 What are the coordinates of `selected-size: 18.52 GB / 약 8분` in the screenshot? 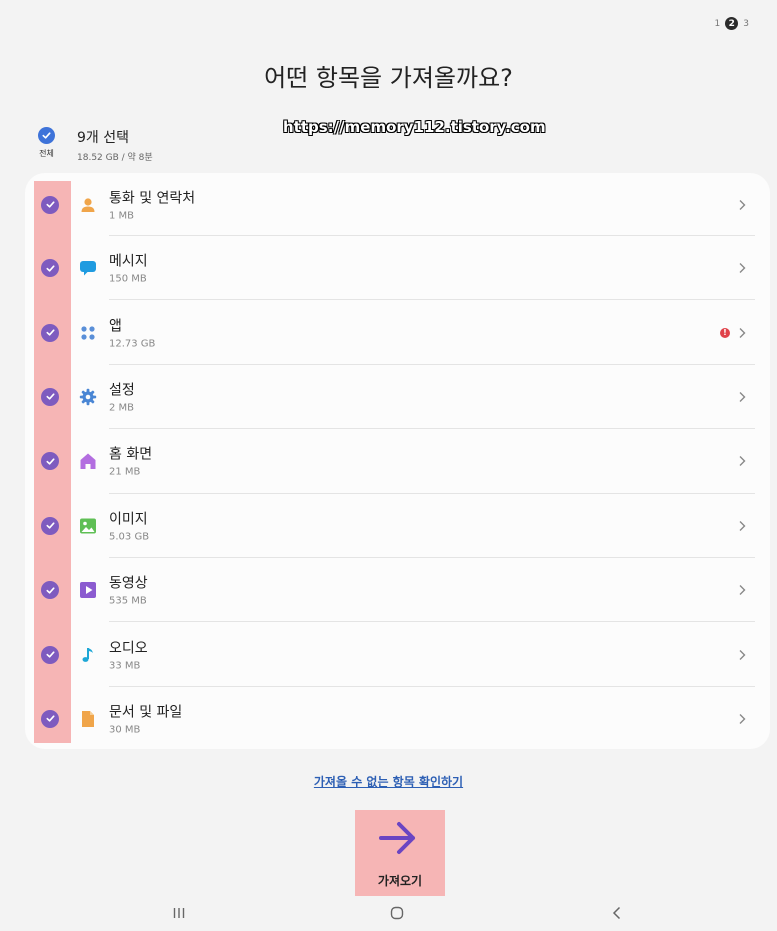 It's located at (115, 158).